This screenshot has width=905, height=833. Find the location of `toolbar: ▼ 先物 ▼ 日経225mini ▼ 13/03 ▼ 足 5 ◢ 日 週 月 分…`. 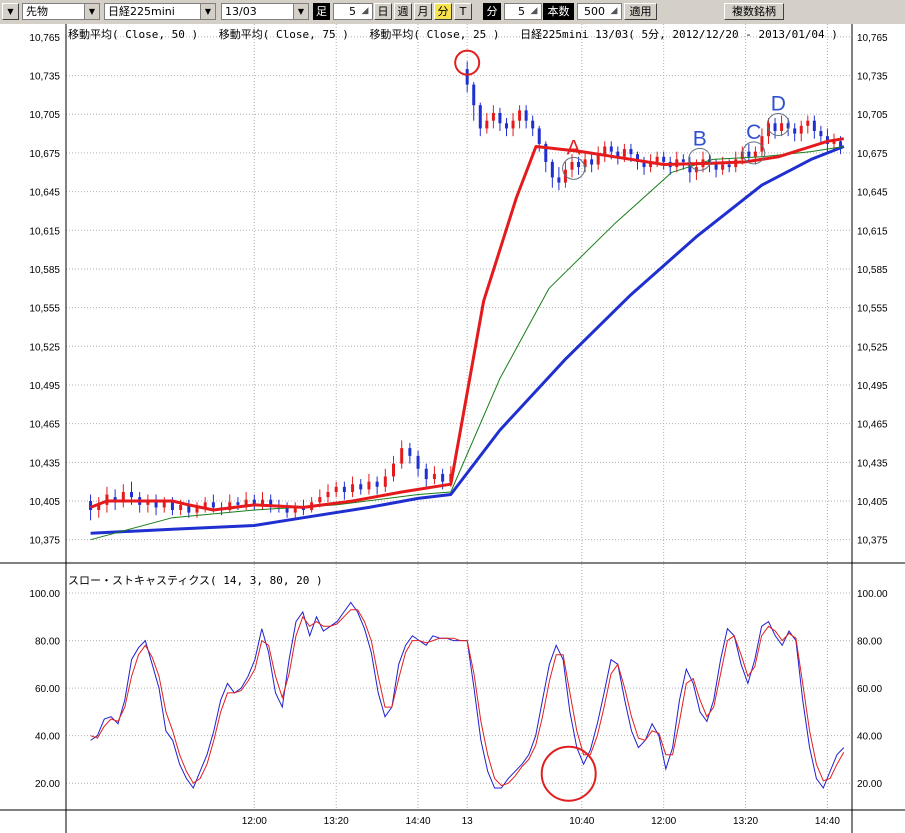

toolbar: ▼ 先物 ▼ 日経225mini ▼ 13/03 ▼ 足 5 ◢ 日 週 月 分… is located at coordinates (452, 12).